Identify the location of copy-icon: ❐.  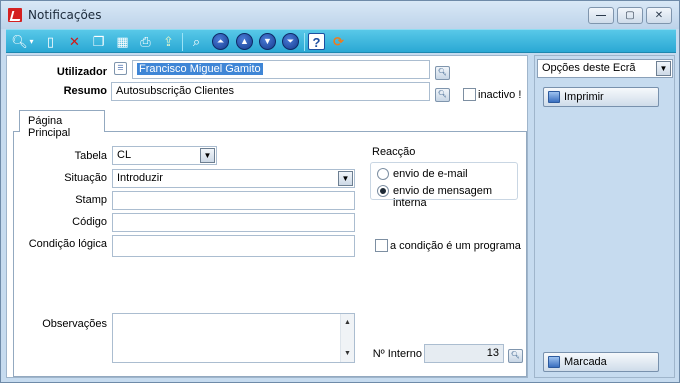
(98, 41).